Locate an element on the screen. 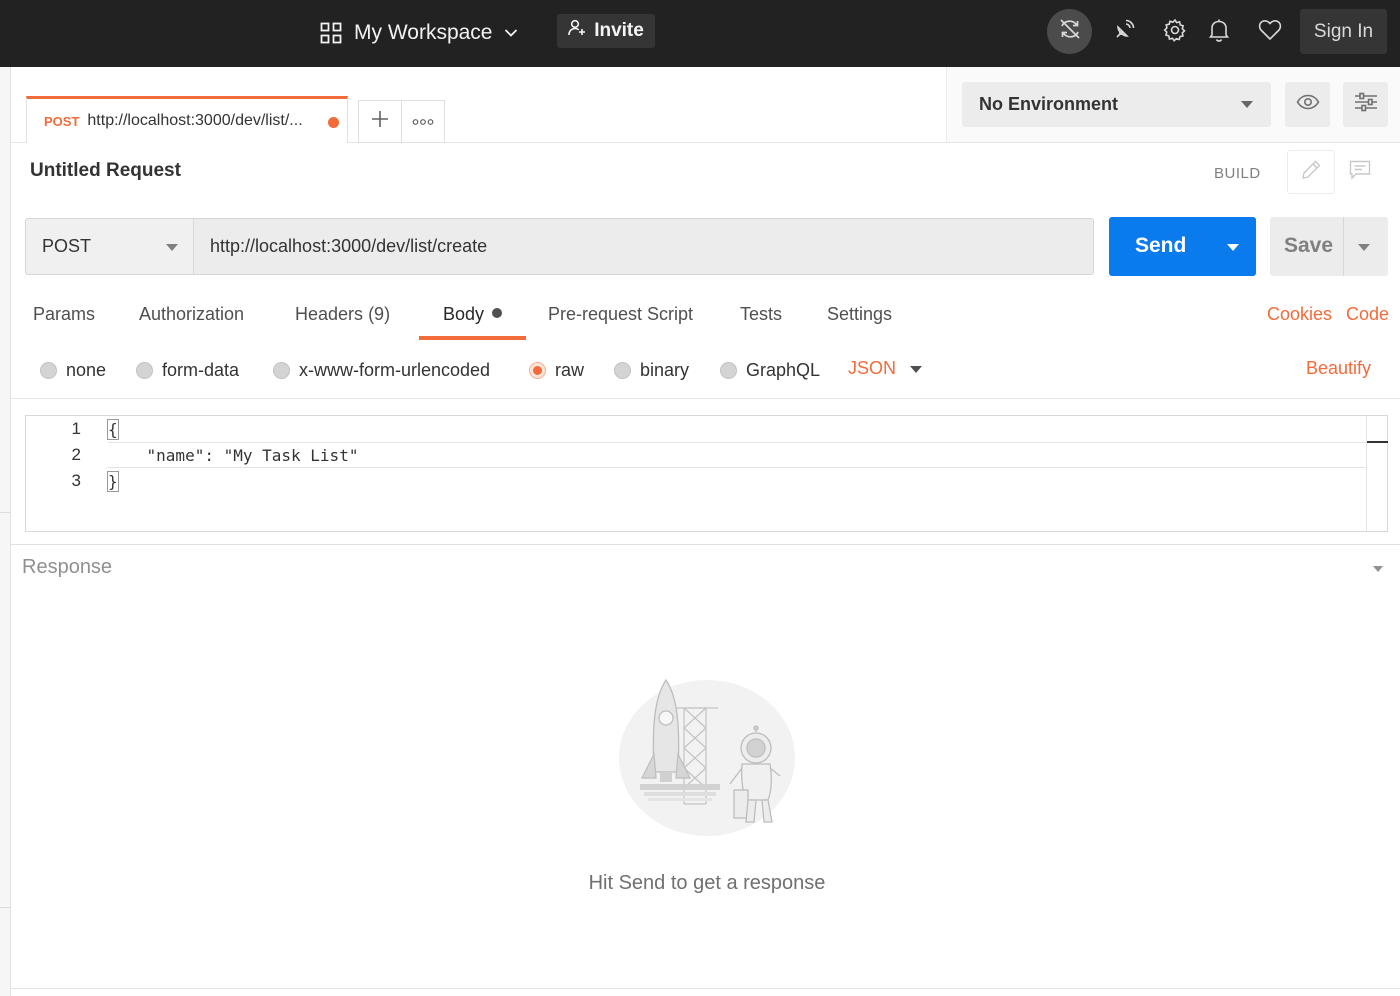 This screenshot has height=996, width=1400. invite-label: Invite is located at coordinates (619, 30).